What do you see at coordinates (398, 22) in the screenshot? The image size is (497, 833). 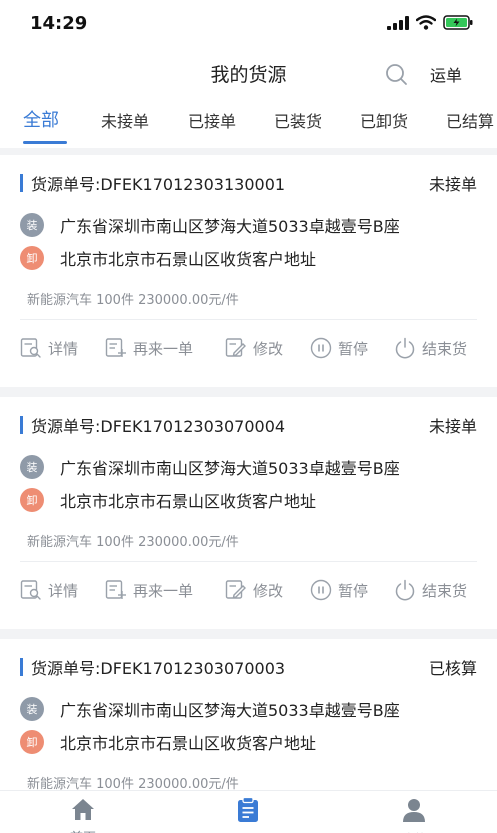 I see `signal-icon` at bounding box center [398, 22].